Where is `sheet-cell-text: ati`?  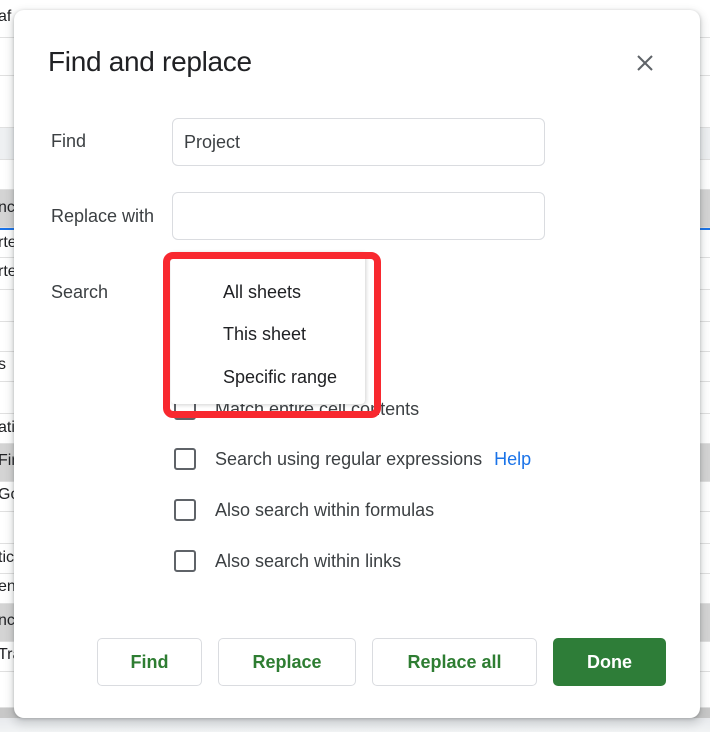 sheet-cell-text: ati is located at coordinates (7, 427).